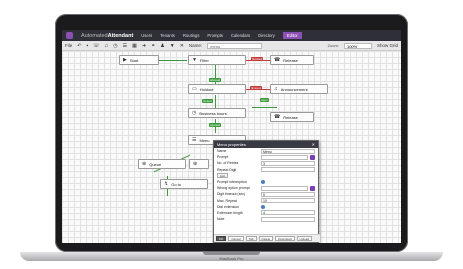 The width and height of the screenshot is (463, 269). Describe the element at coordinates (195, 45) in the screenshot. I see `name-label: Name:` at that location.